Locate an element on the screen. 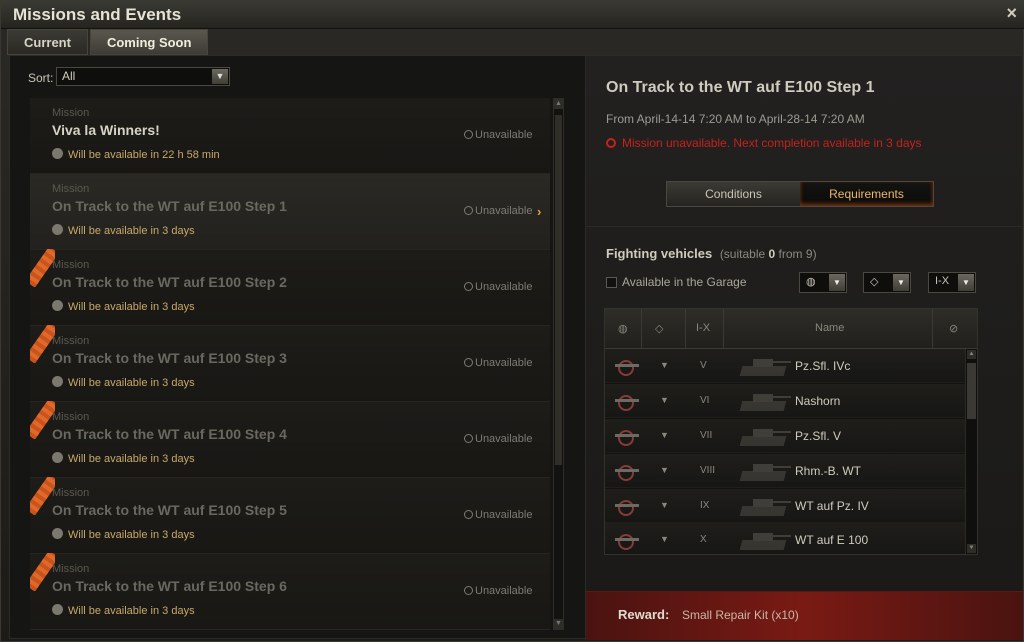 The height and width of the screenshot is (642, 1024). vehicle-name: Rhm.-B. WT is located at coordinates (828, 471).